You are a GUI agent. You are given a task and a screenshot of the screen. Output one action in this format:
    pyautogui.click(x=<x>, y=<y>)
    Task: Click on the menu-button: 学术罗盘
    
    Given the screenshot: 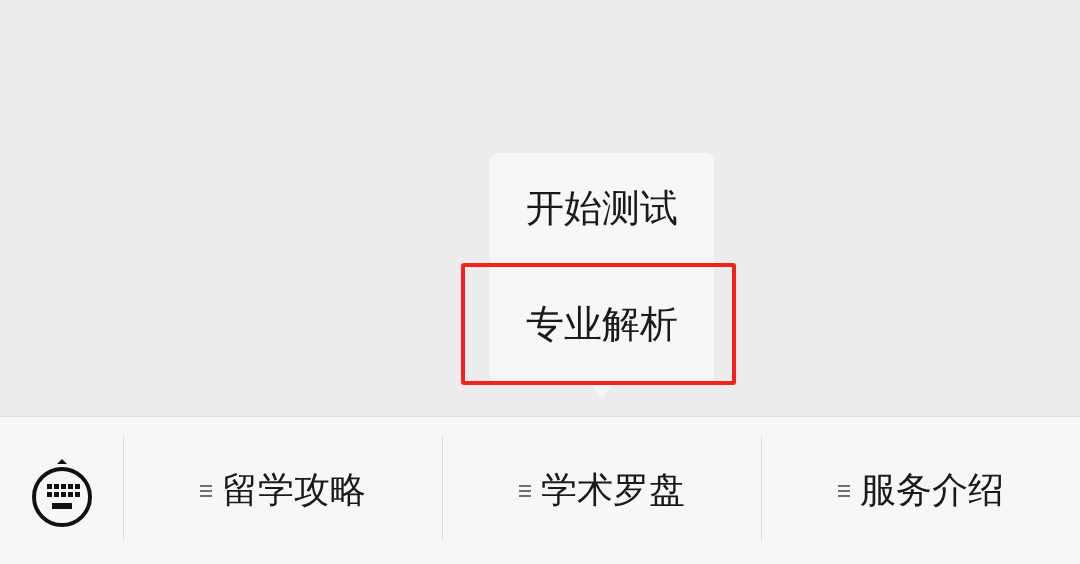 What is the action you would take?
    pyautogui.click(x=602, y=490)
    